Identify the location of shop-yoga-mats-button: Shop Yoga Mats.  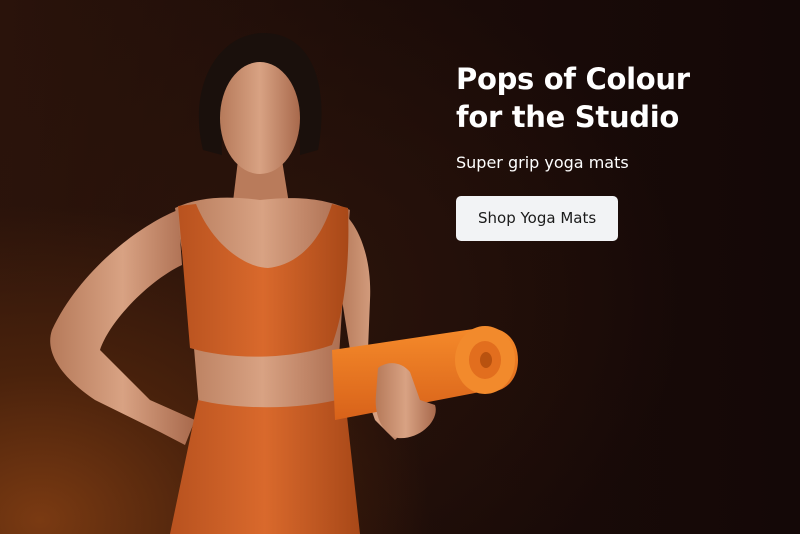
(537, 218).